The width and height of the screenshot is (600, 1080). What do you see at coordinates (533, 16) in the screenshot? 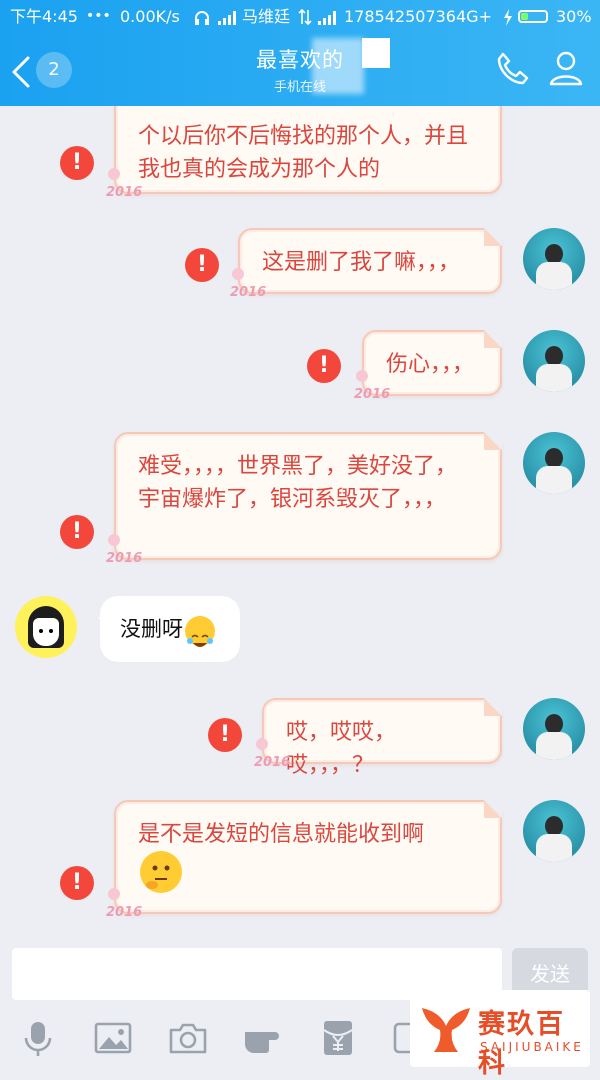
I see `battery-icon` at bounding box center [533, 16].